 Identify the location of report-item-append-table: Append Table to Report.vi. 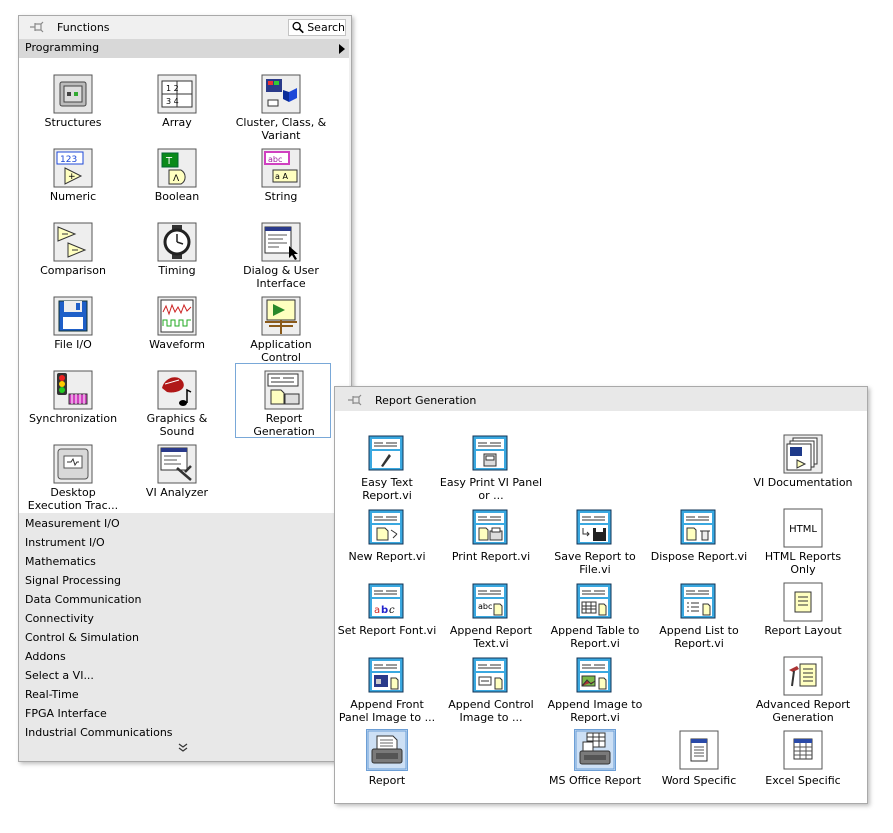
(595, 617).